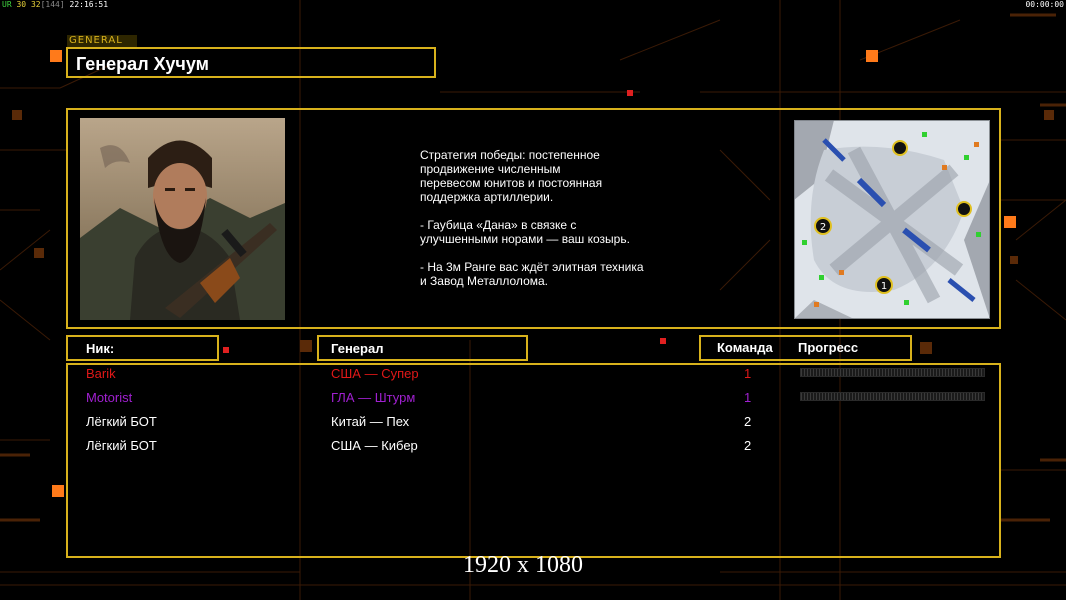 This screenshot has height=600, width=1066. I want to click on player-general: США — Супер, so click(375, 373).